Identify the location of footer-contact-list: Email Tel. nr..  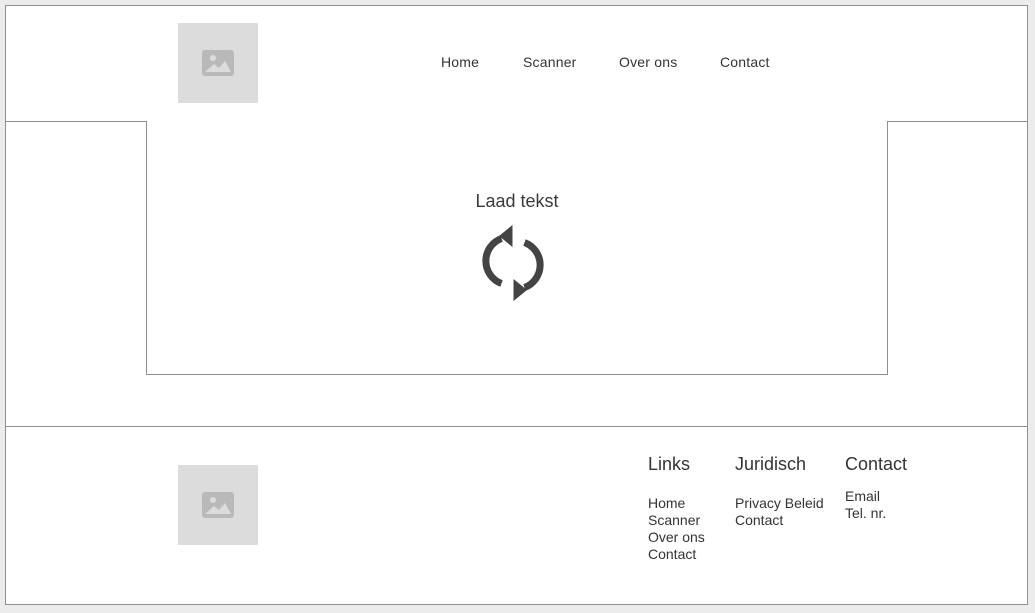
(865, 505).